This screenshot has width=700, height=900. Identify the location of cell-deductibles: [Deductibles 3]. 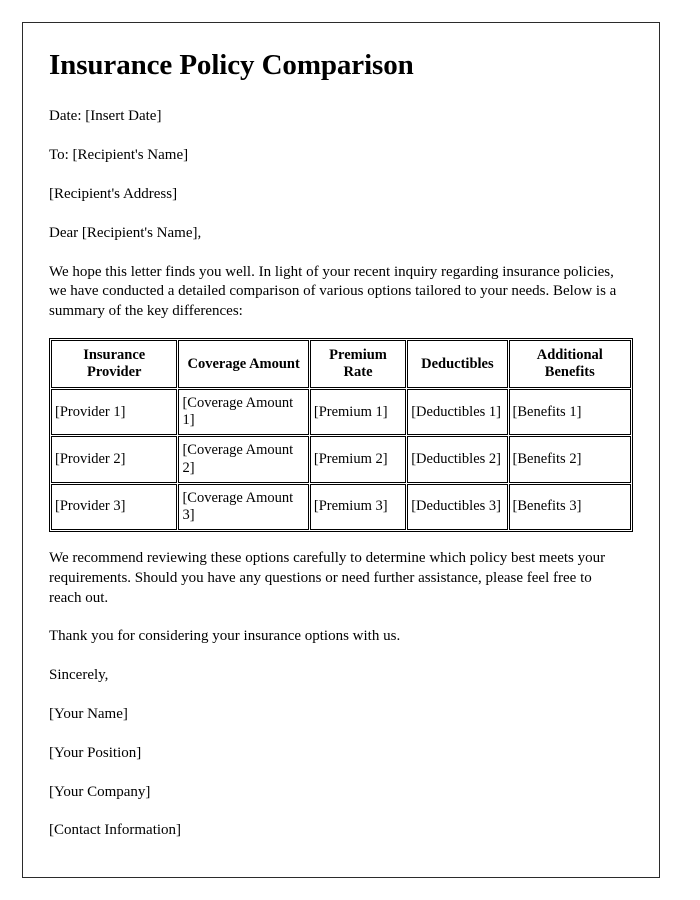
(457, 506).